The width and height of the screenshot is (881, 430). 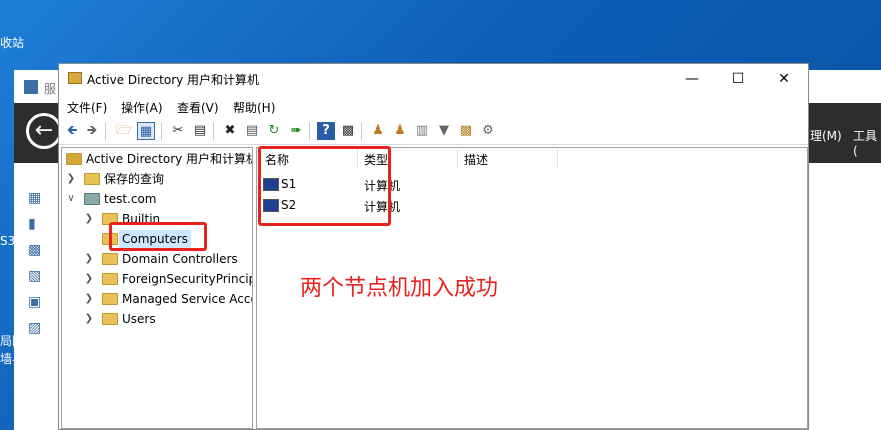 I want to click on titlebar: Active Directory 用户和计算机 — ☐ ✕, so click(x=433, y=79).